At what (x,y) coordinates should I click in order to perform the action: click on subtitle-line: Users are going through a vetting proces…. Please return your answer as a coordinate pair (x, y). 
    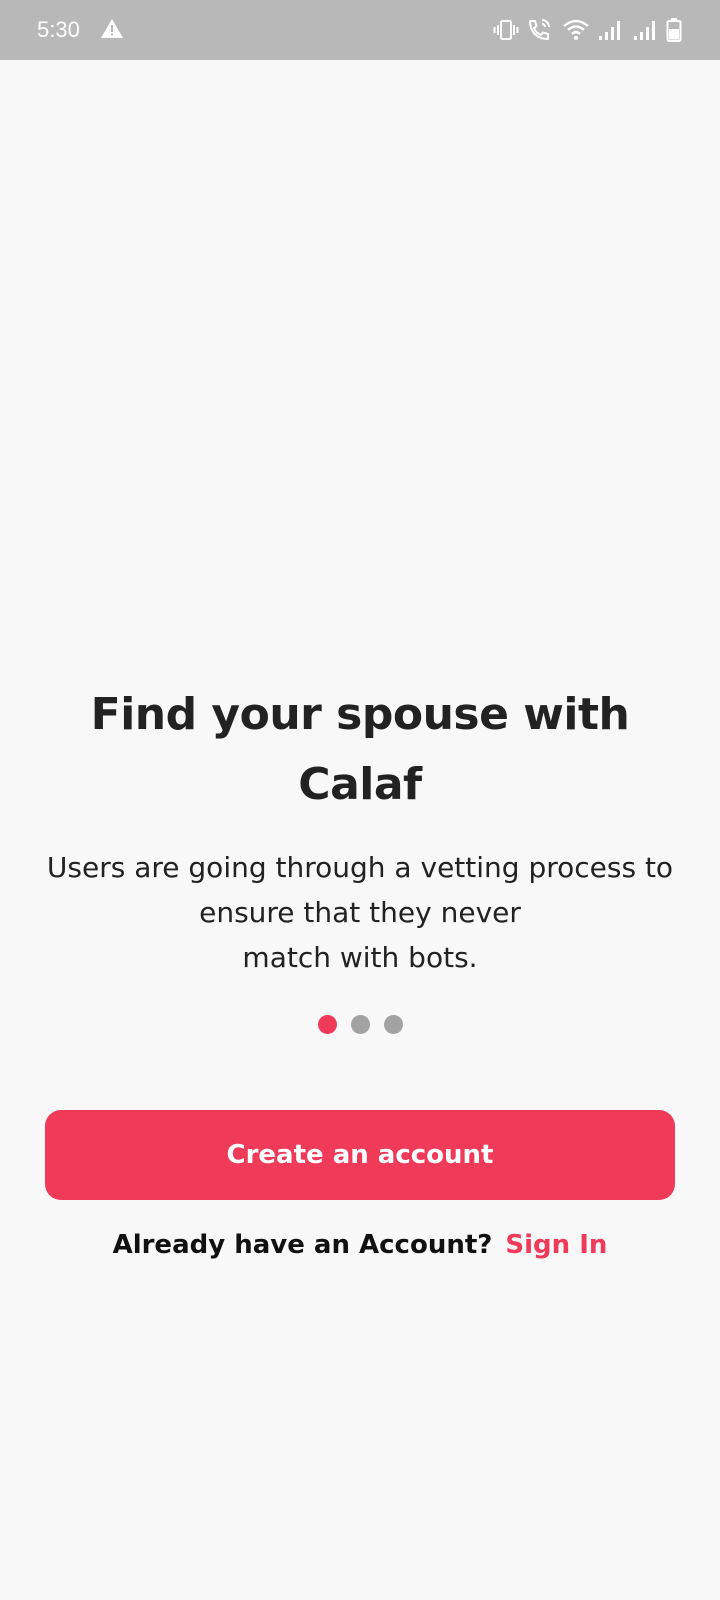
    Looking at the image, I should click on (360, 867).